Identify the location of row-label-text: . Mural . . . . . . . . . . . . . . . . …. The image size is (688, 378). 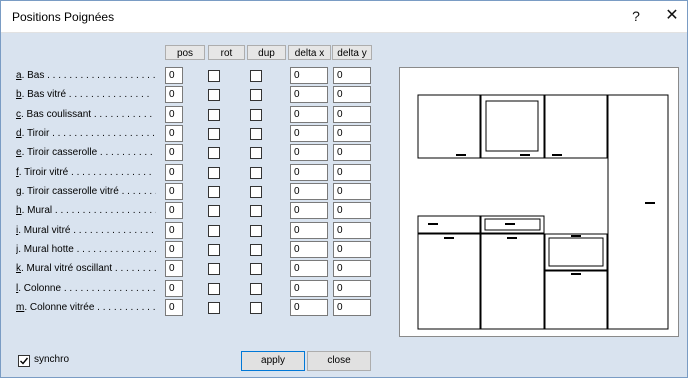
(88, 210).